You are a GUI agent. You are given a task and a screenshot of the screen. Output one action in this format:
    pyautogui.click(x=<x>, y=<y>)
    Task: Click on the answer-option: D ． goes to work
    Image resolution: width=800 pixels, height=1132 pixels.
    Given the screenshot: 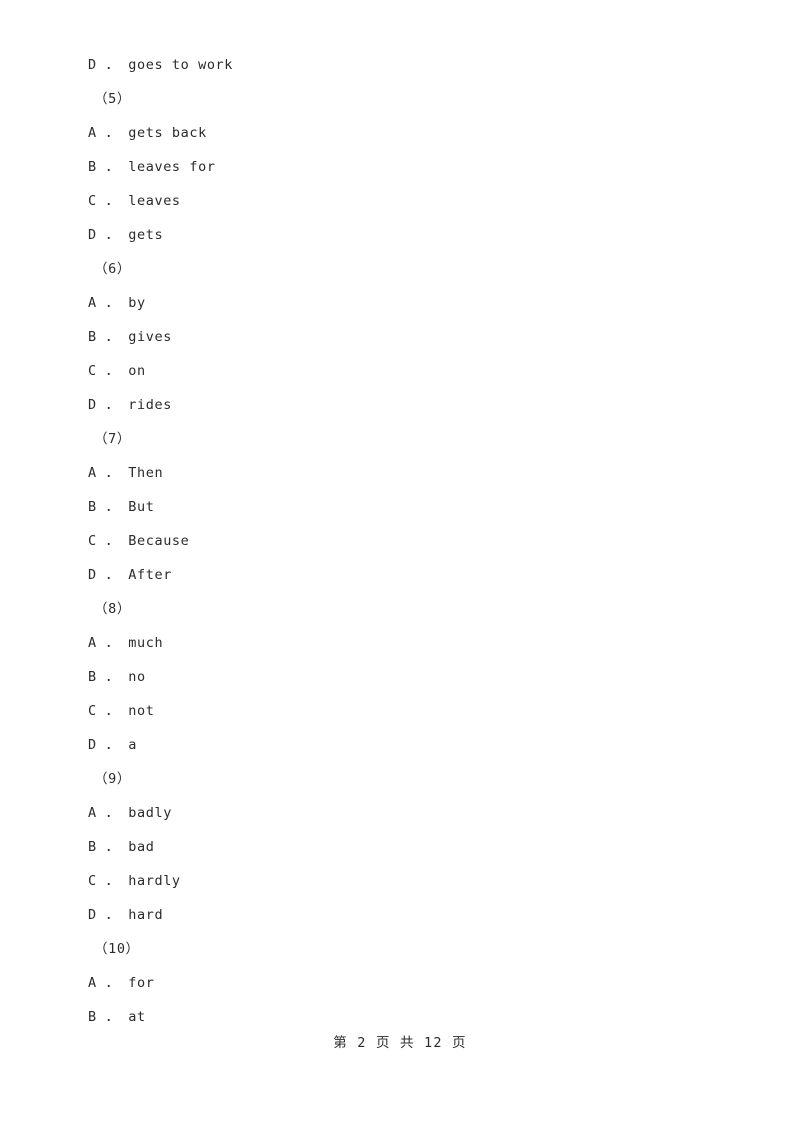 What is the action you would take?
    pyautogui.click(x=161, y=65)
    